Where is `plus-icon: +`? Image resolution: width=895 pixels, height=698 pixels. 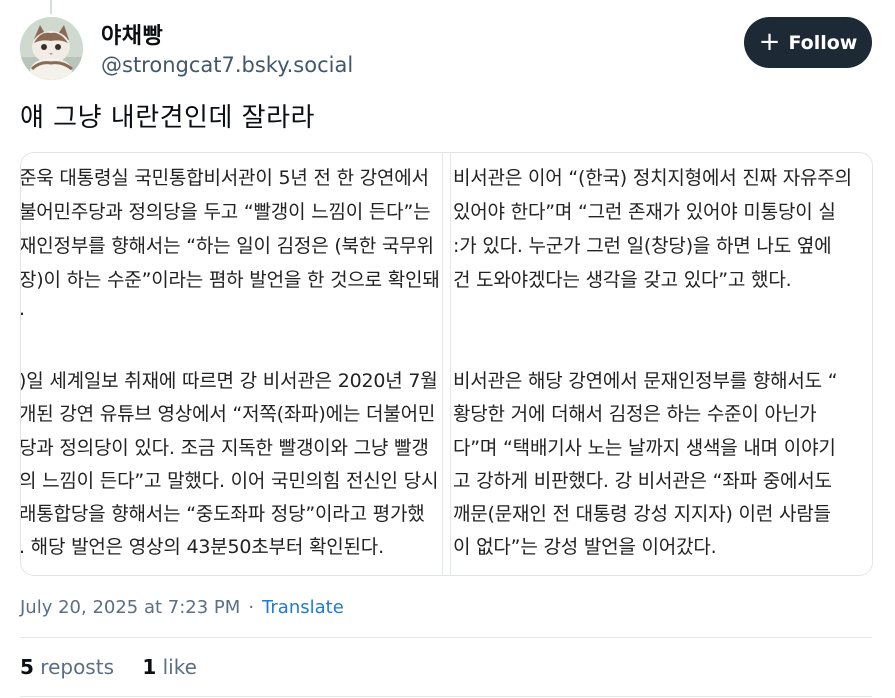
plus-icon: + is located at coordinates (769, 41).